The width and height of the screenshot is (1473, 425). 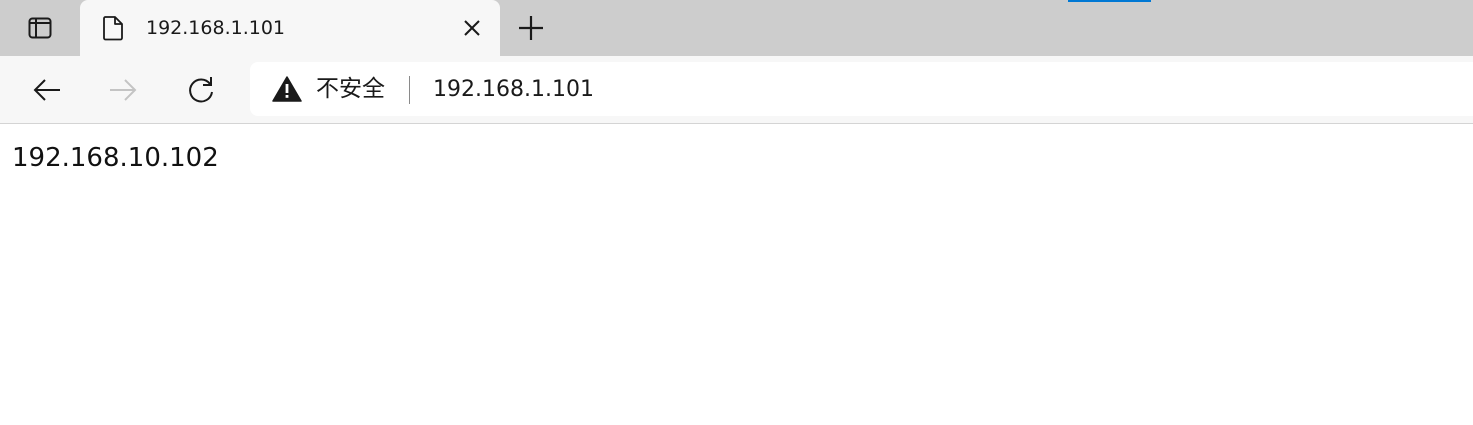 I want to click on address-divider, so click(x=409, y=90).